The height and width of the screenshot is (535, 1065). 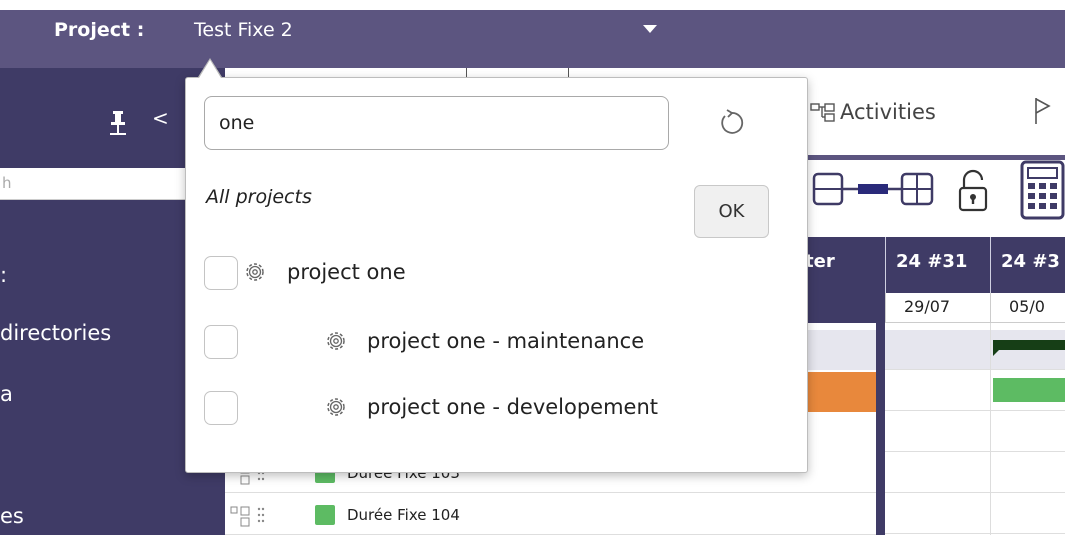 I want to click on lock-icon, so click(x=973, y=190).